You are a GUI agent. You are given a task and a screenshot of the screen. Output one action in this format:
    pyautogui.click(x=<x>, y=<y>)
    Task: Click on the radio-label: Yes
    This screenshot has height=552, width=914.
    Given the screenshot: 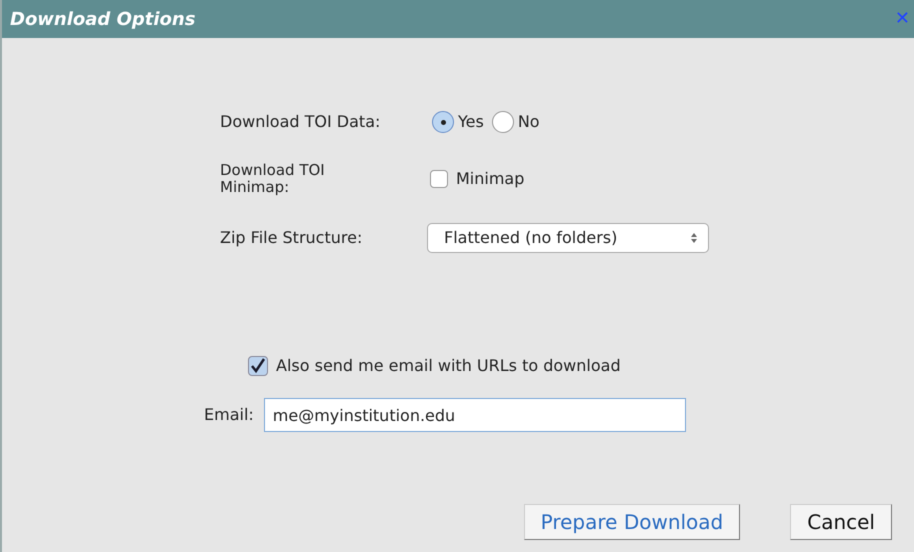 What is the action you would take?
    pyautogui.click(x=471, y=122)
    